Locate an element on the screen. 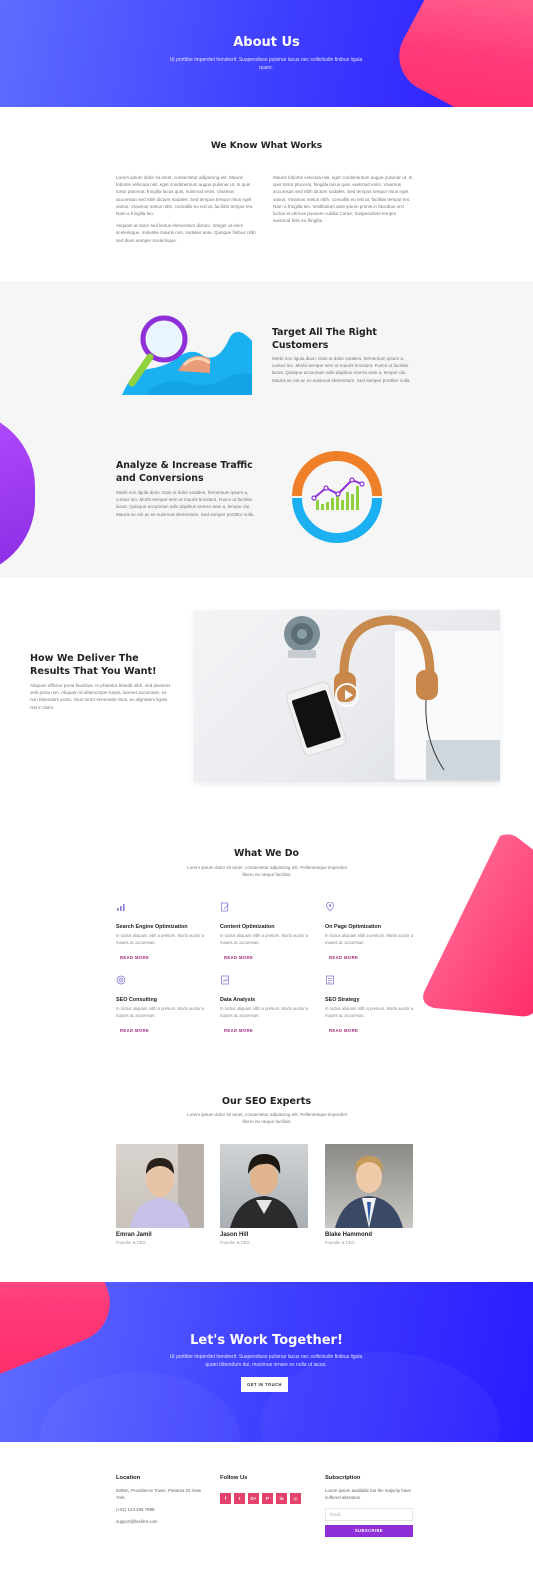  desk-video-thumbnail is located at coordinates (347, 696).